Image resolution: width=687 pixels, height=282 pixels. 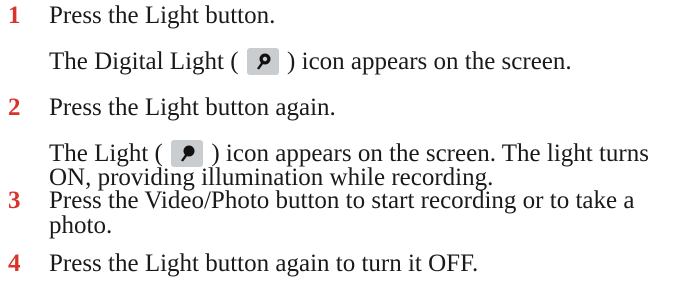 I want to click on note-text-after: ) icon appears on the screen., so click(x=429, y=61).